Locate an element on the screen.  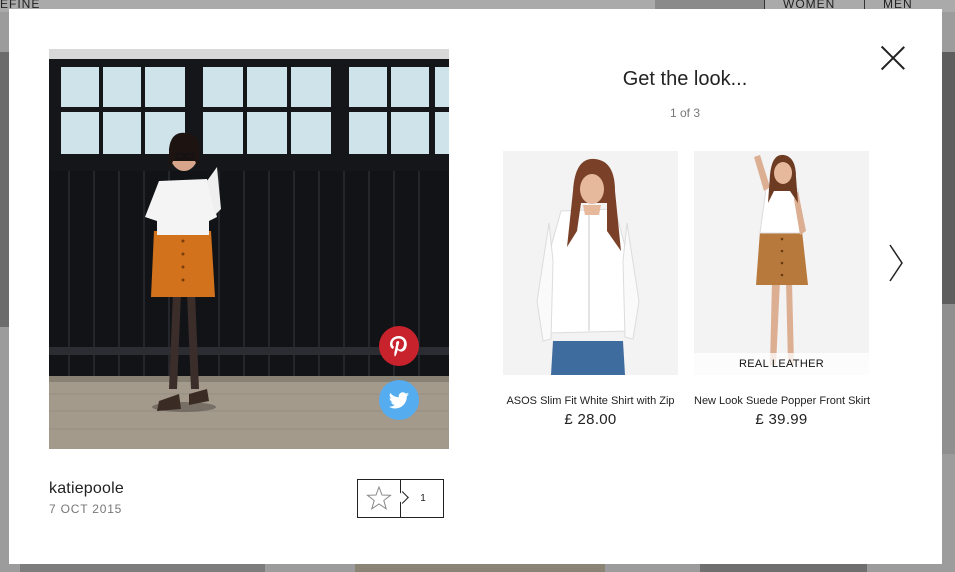
product-image is located at coordinates (590, 263).